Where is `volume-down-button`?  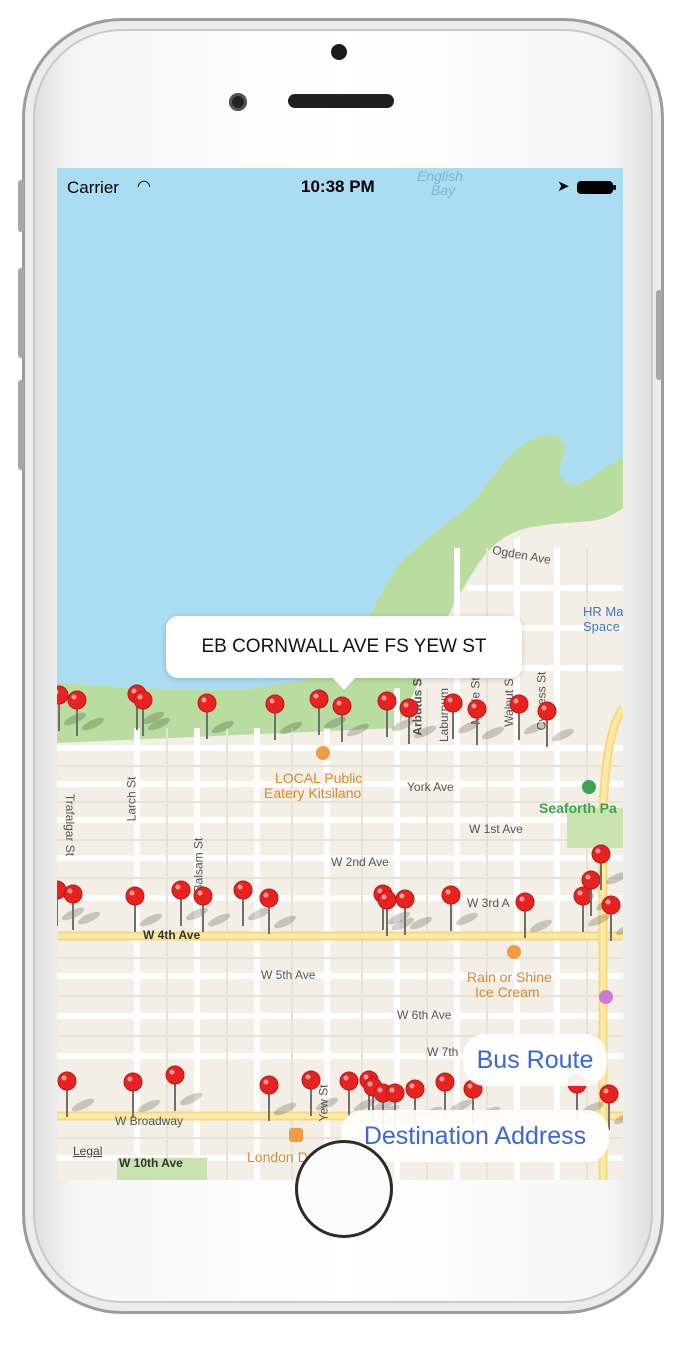
volume-down-button is located at coordinates (21, 425).